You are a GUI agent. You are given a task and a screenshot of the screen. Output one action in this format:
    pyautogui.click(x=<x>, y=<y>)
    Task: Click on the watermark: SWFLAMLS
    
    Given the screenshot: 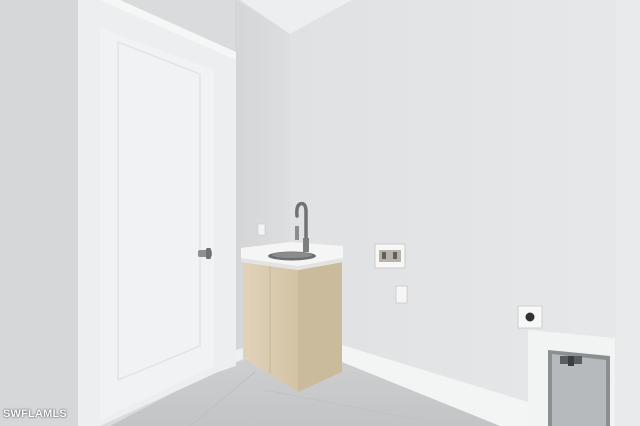 What is the action you would take?
    pyautogui.click(x=35, y=414)
    